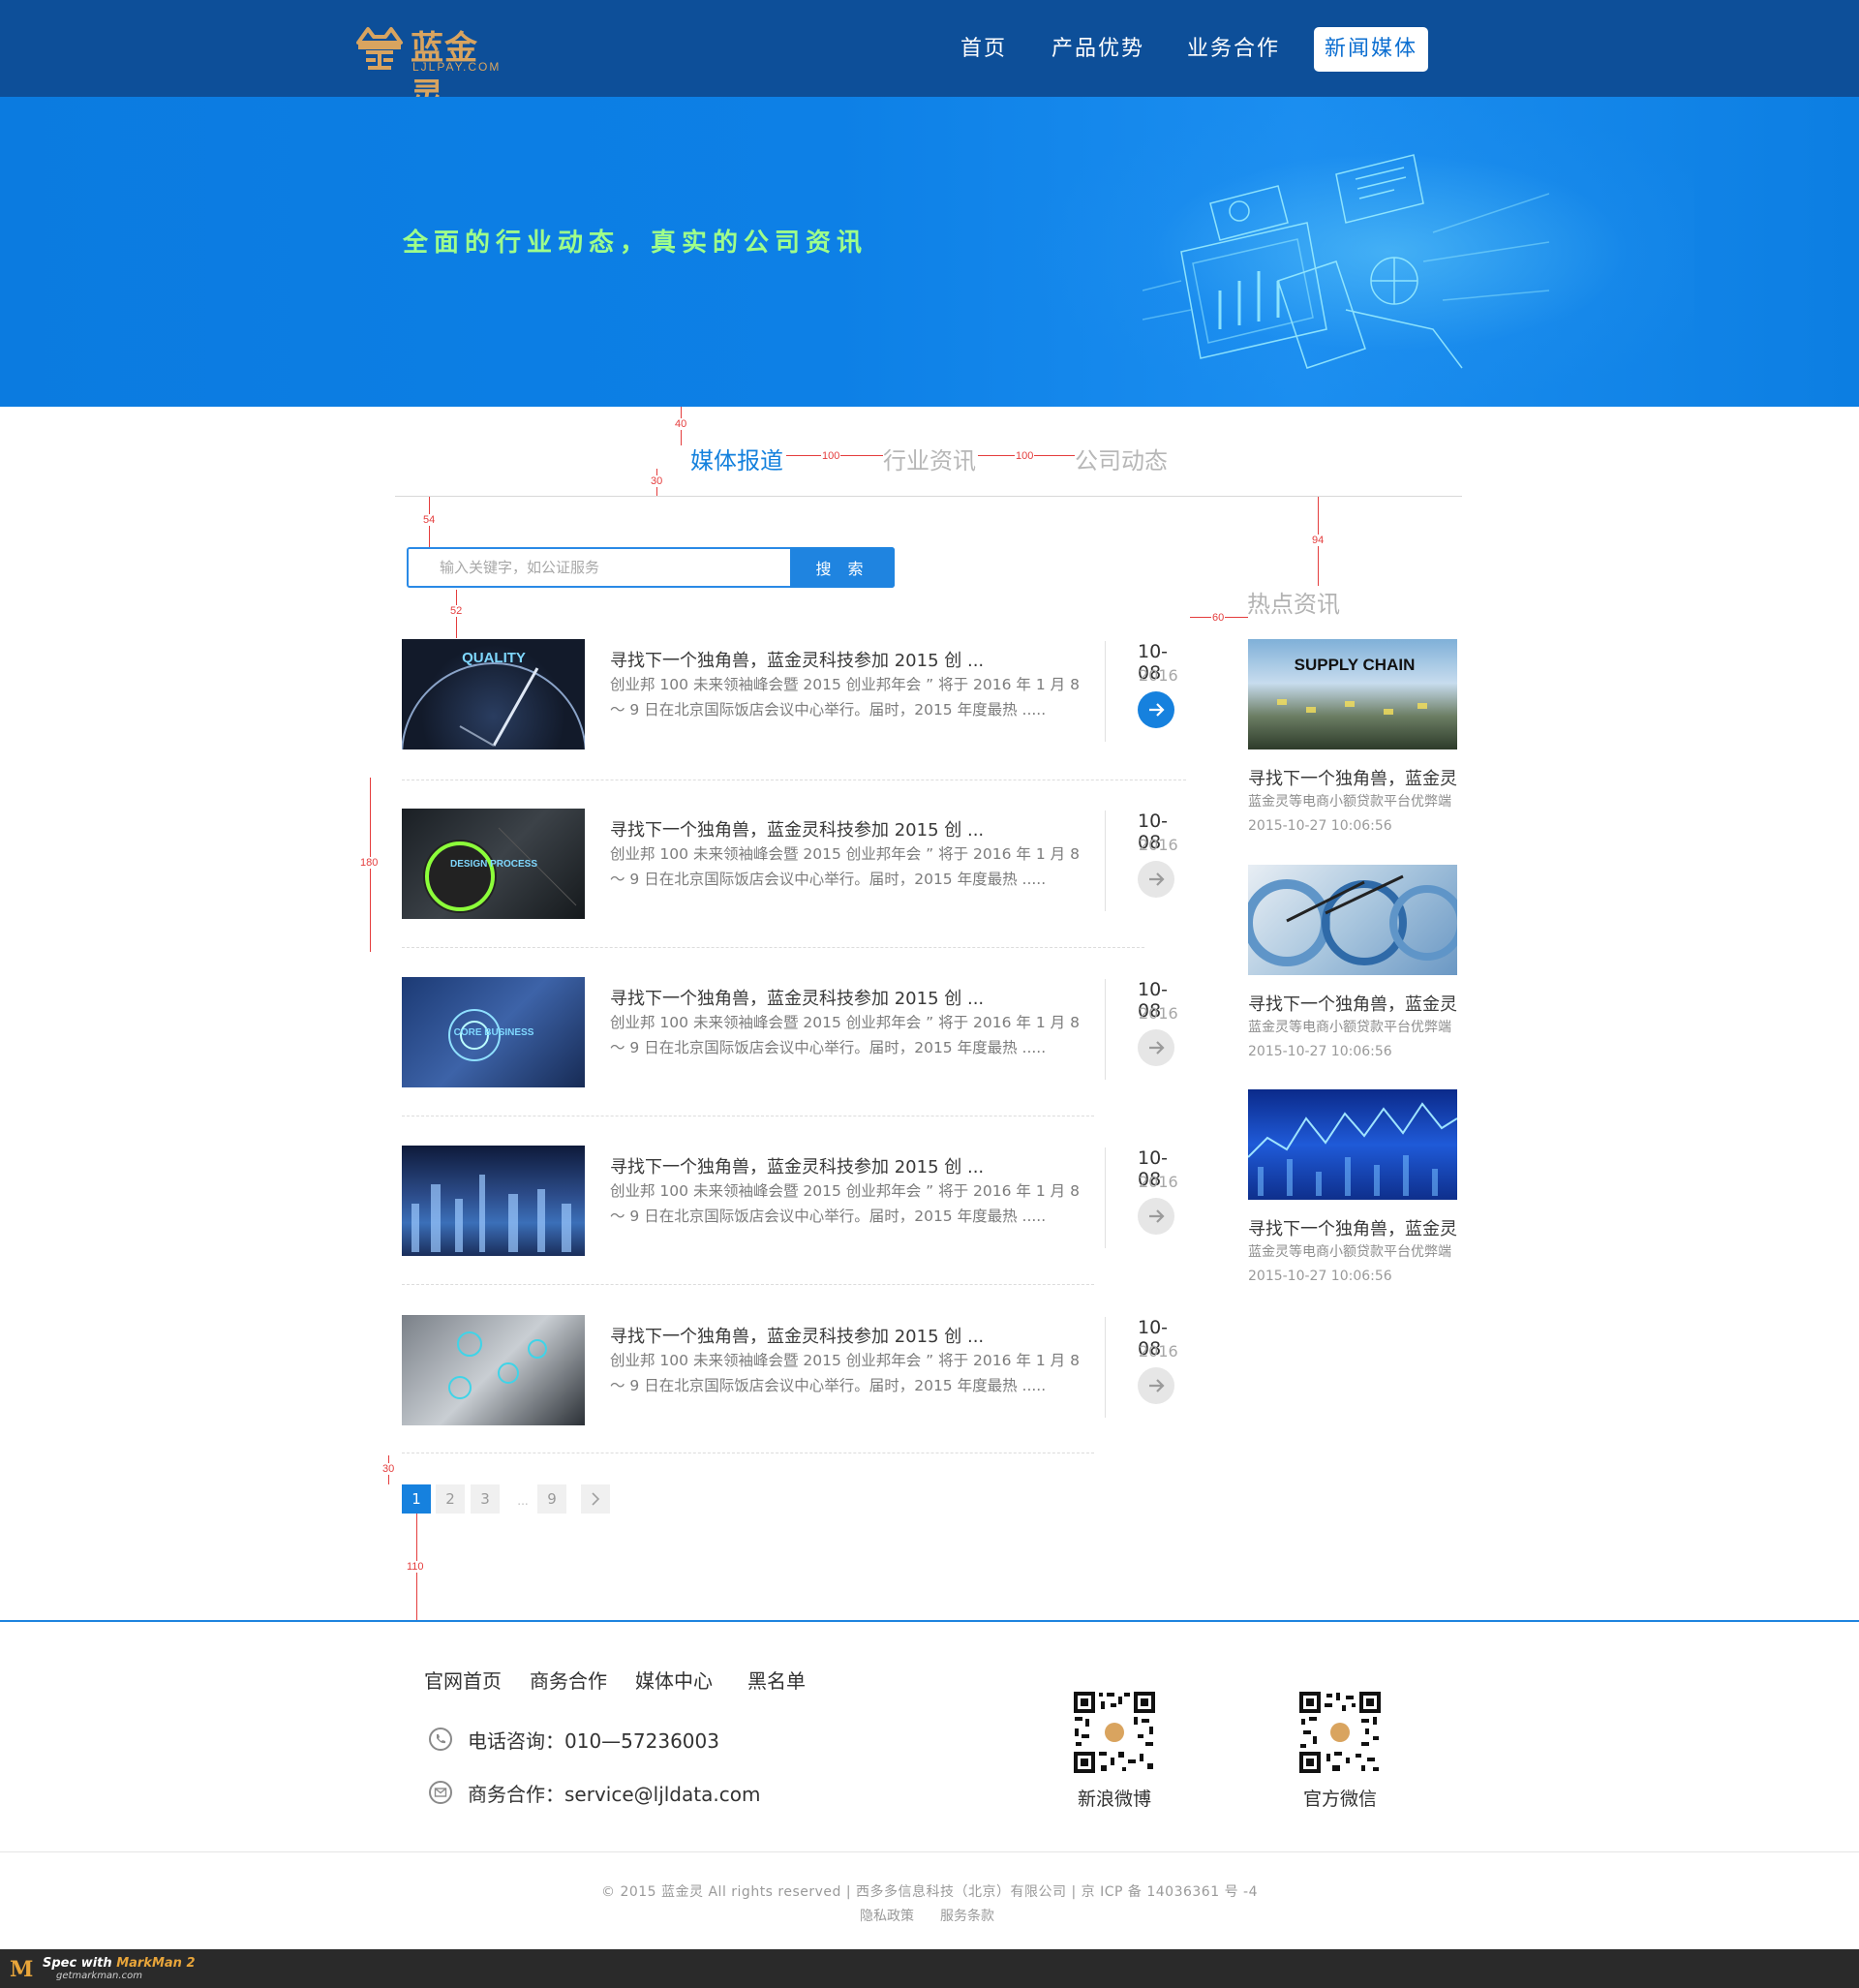 The width and height of the screenshot is (1859, 1988). I want to click on phone-icon, so click(440, 1739).